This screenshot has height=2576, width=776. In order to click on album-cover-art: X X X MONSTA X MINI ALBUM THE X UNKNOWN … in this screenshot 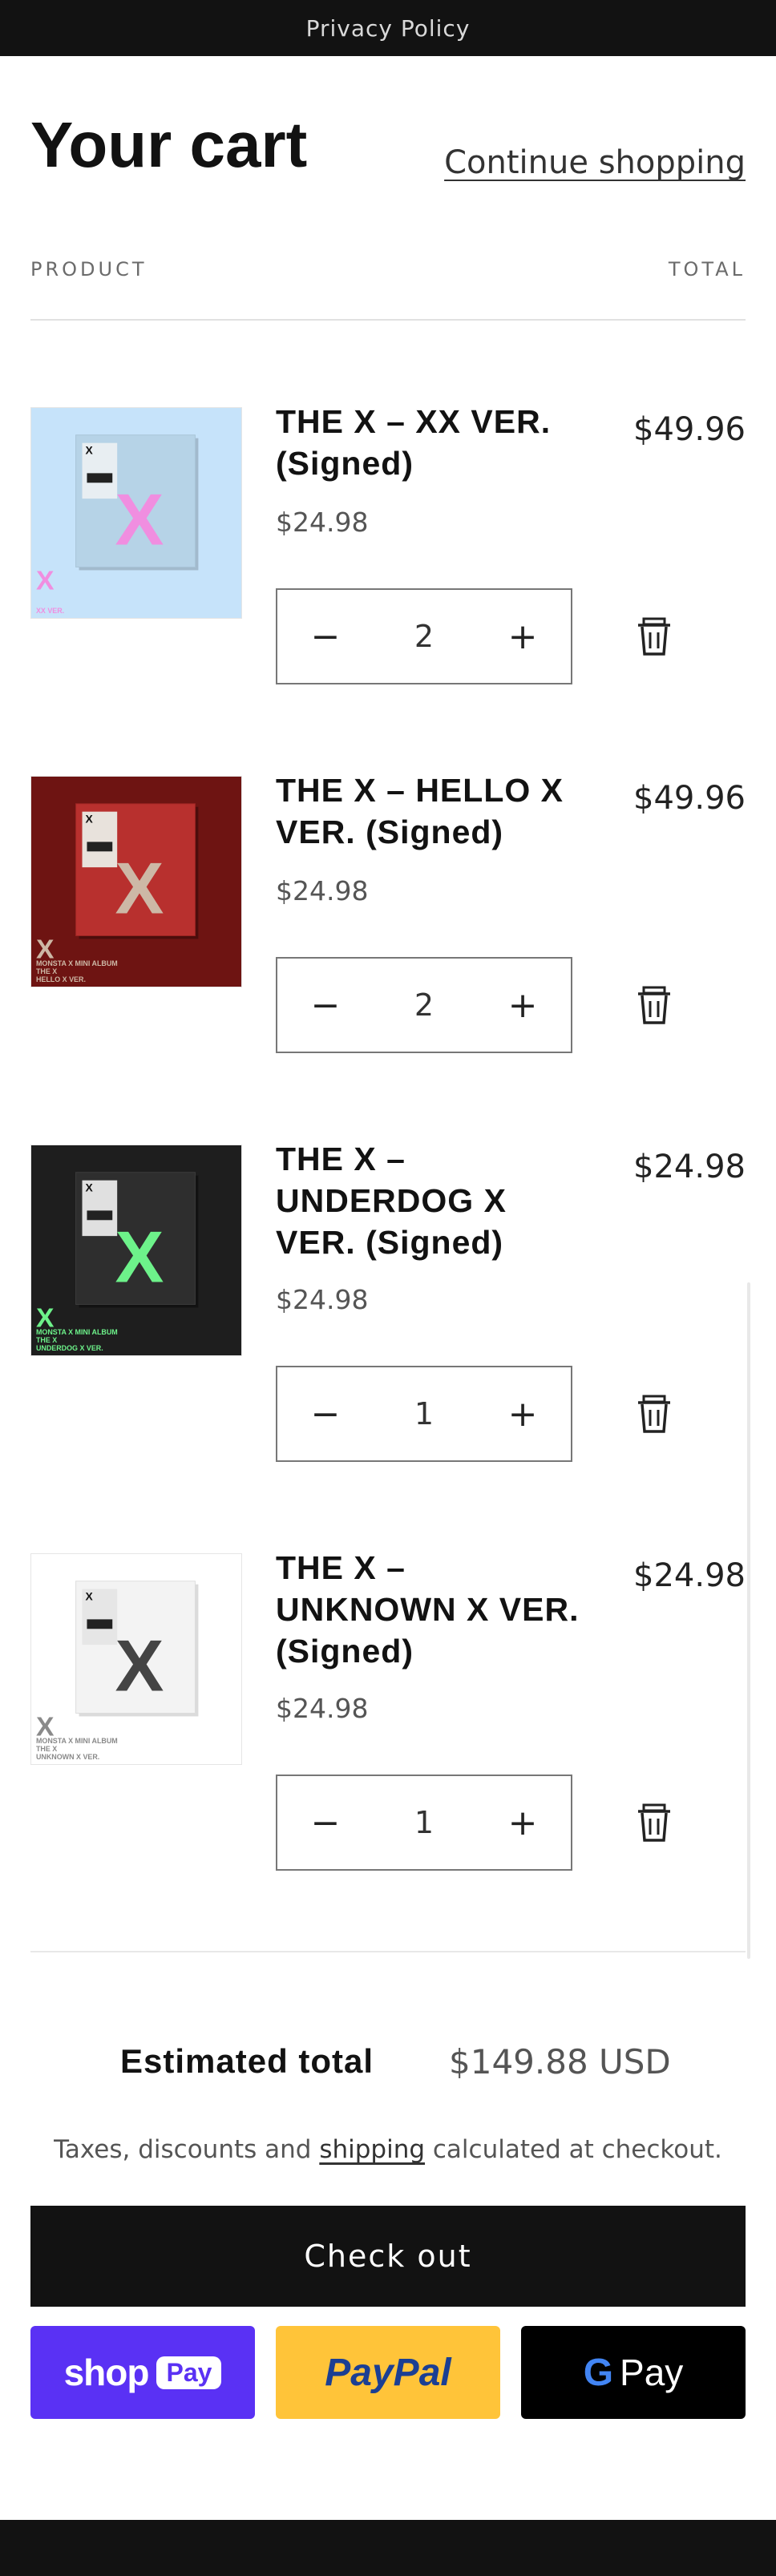, I will do `click(136, 1659)`.